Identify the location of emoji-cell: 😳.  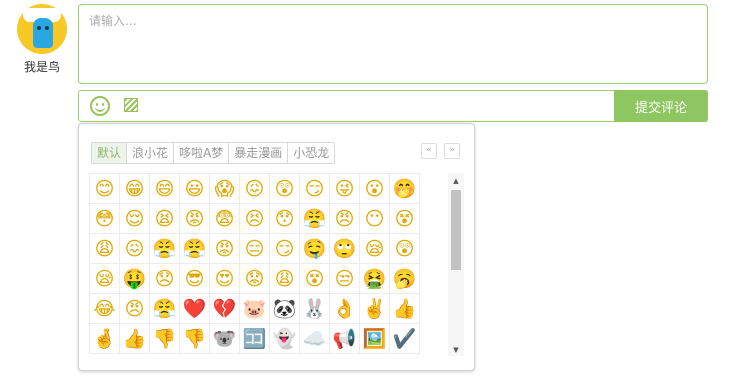
(105, 219).